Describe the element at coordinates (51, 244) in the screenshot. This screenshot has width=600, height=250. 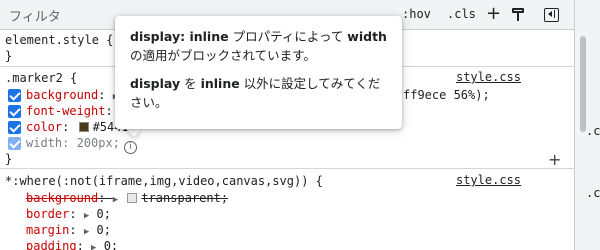
I see `property-name: padding` at that location.